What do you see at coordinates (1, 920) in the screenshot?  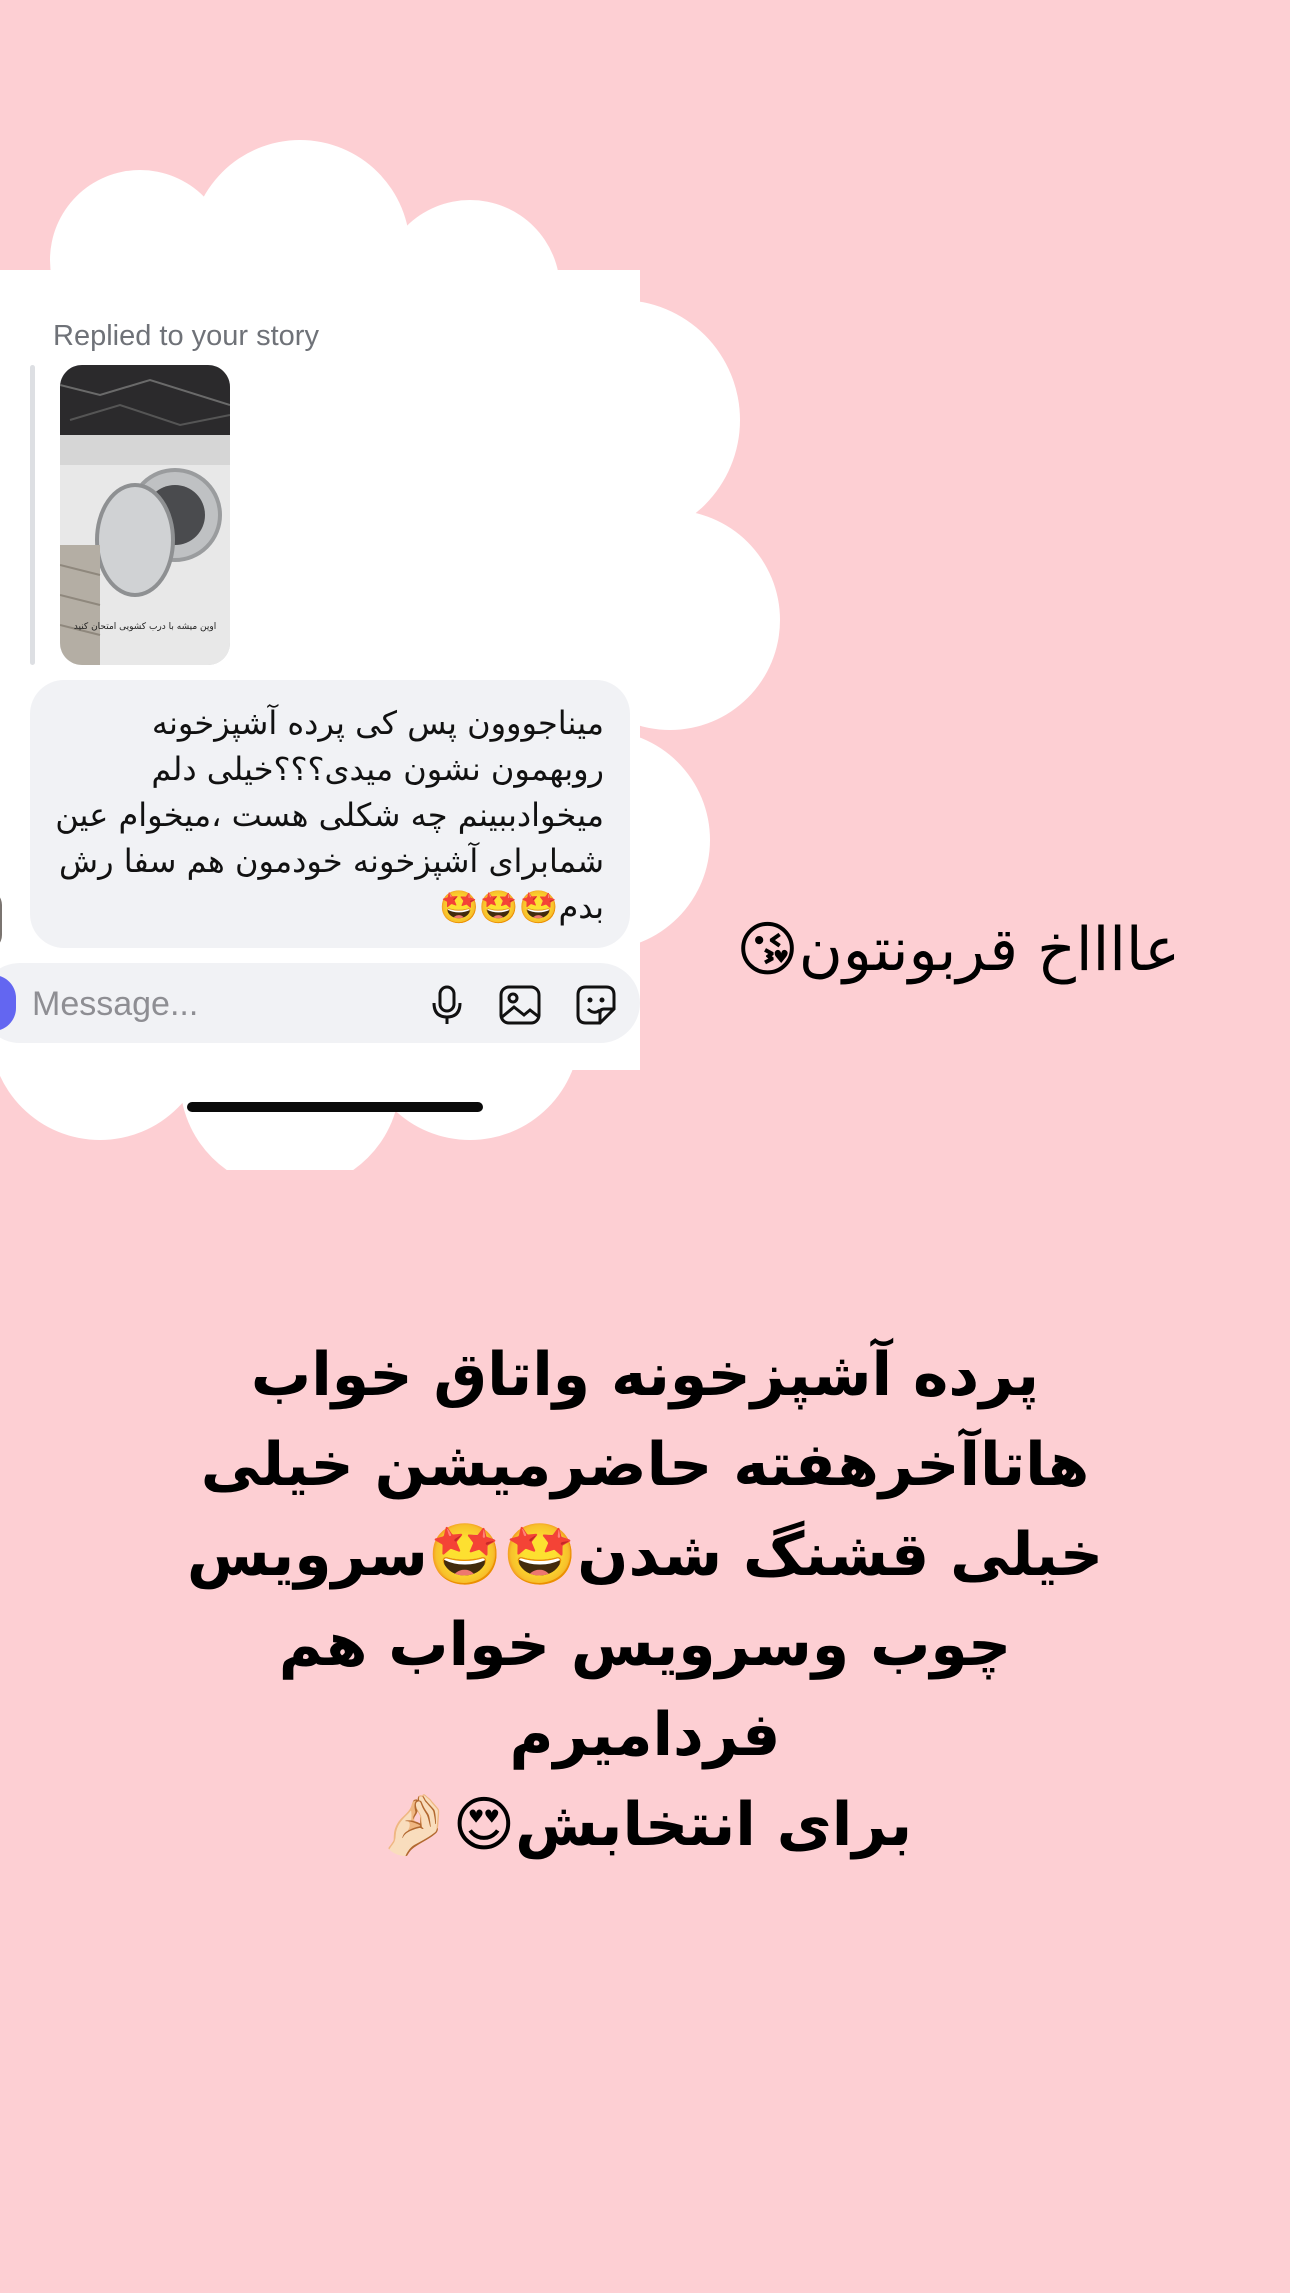 I see `avatar` at bounding box center [1, 920].